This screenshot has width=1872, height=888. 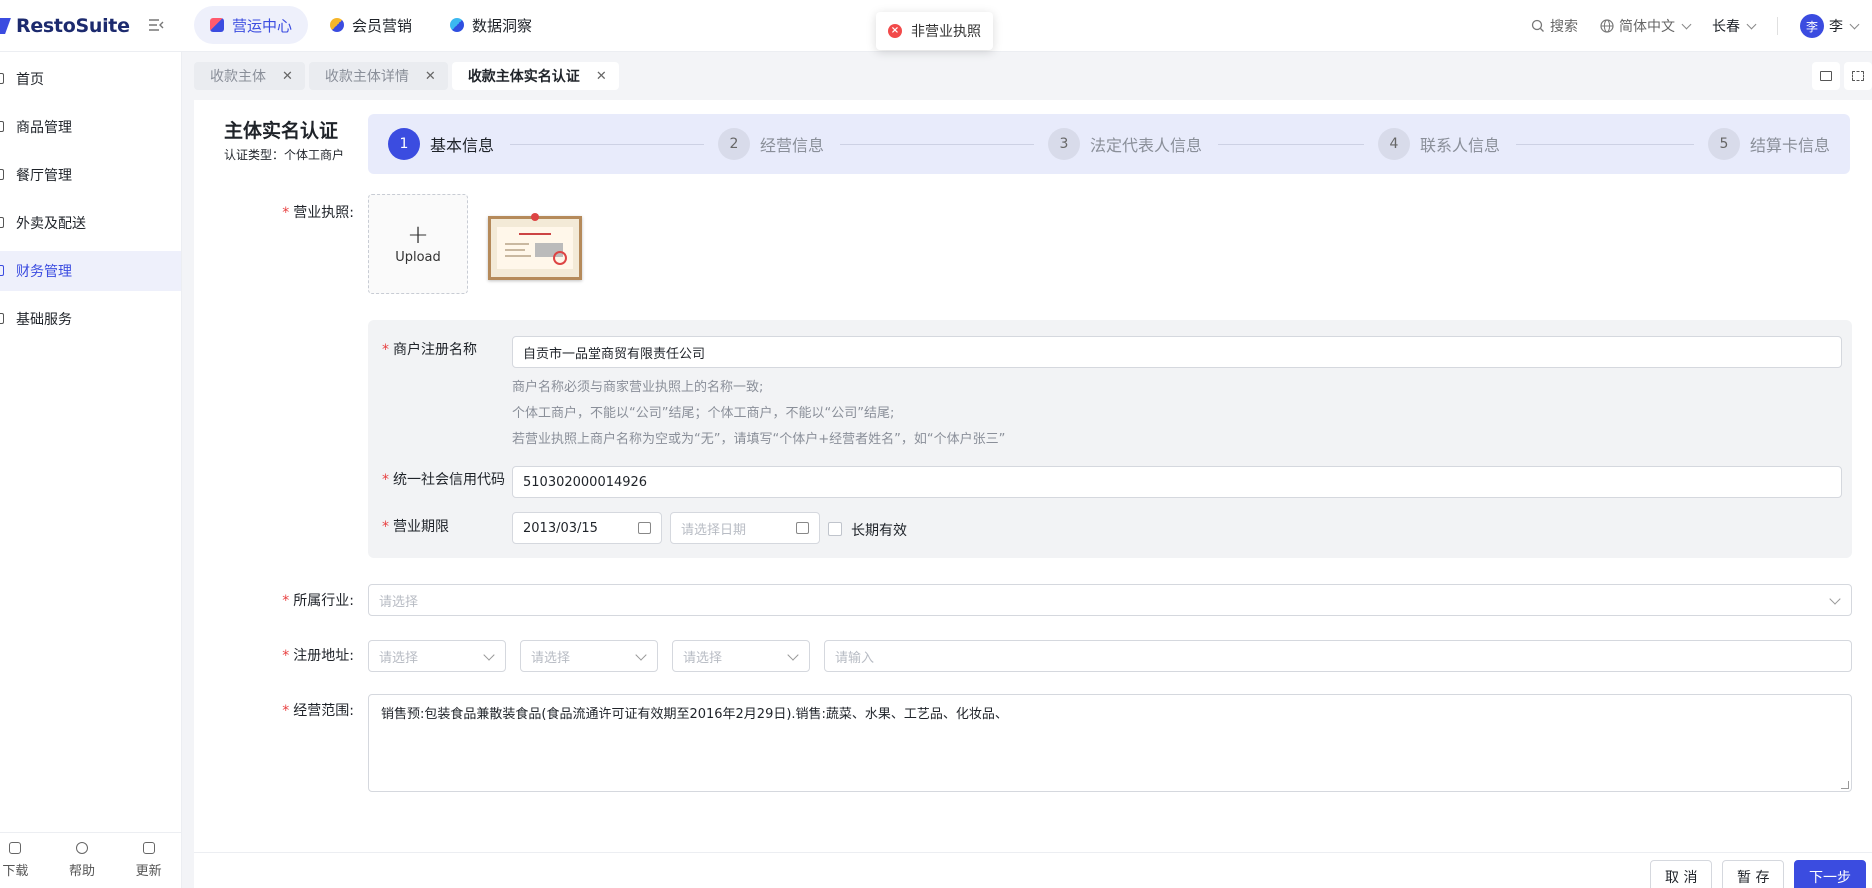 I want to click on sidebar-item-finance: 财务管理, so click(x=90, y=271).